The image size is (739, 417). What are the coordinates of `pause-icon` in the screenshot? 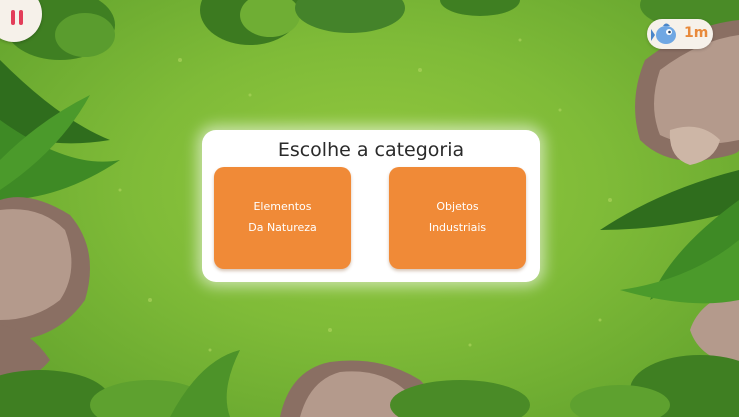 It's located at (13, 17).